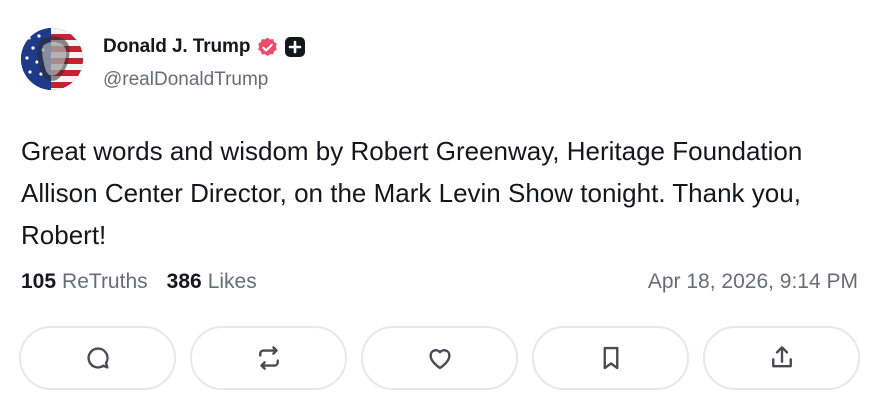 The image size is (884, 410). Describe the element at coordinates (176, 47) in the screenshot. I see `author-display-name: Donald J. Trump` at that location.